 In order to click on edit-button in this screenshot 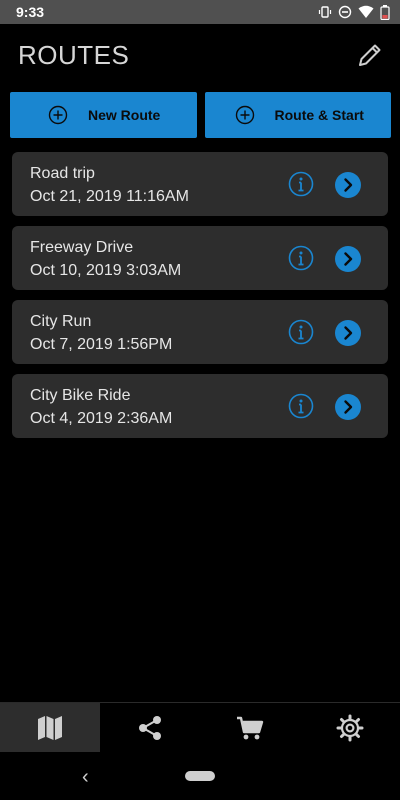, I will do `click(370, 55)`.